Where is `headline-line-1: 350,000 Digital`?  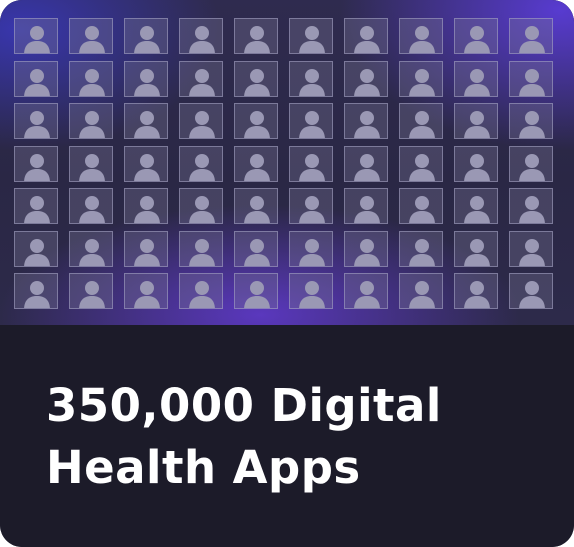
headline-line-1: 350,000 Digital is located at coordinates (244, 405).